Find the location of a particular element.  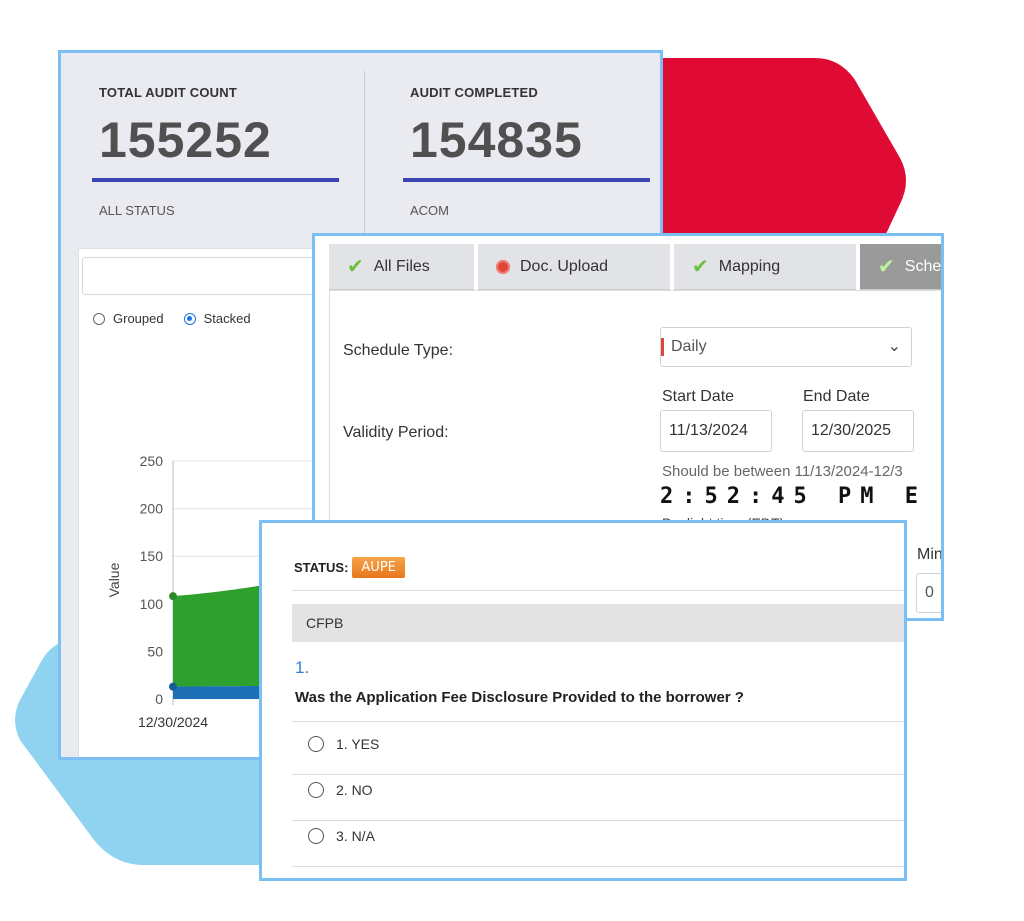

grouped-radio is located at coordinates (99, 318).